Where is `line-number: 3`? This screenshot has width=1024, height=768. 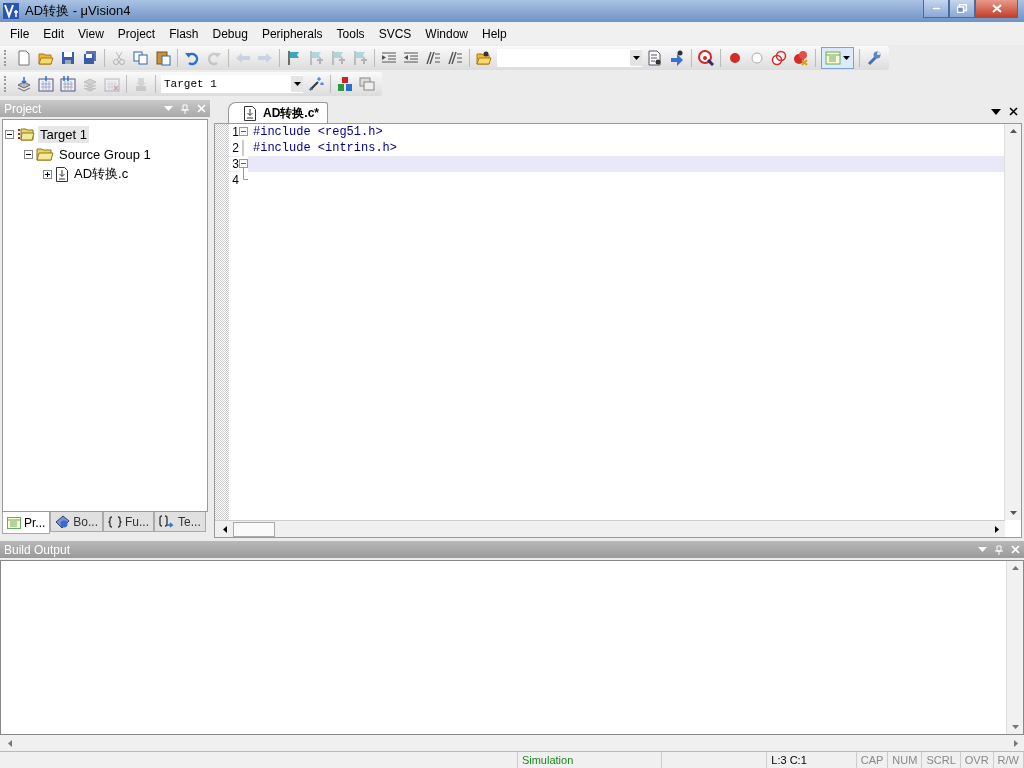 line-number: 3 is located at coordinates (234, 164).